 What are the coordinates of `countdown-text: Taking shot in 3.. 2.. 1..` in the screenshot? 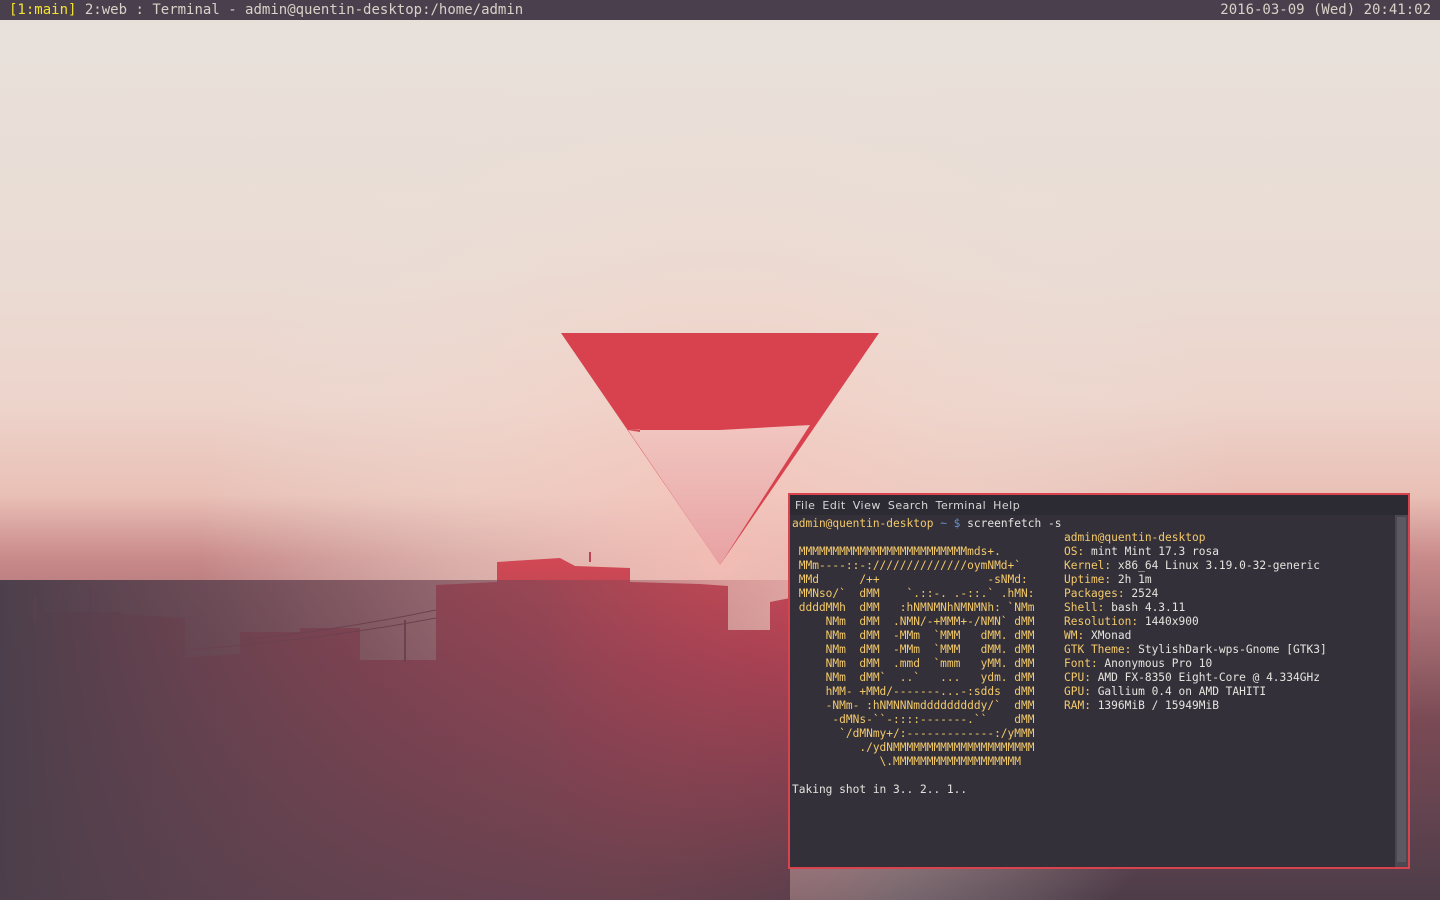 It's located at (880, 789).